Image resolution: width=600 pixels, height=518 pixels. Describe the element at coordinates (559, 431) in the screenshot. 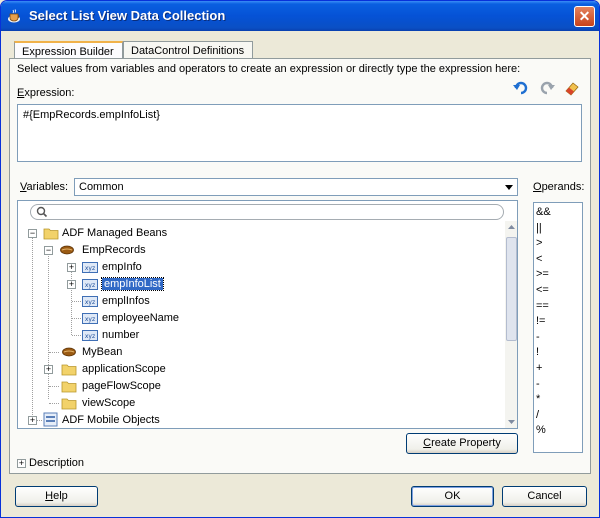

I see `operand-item: %` at that location.